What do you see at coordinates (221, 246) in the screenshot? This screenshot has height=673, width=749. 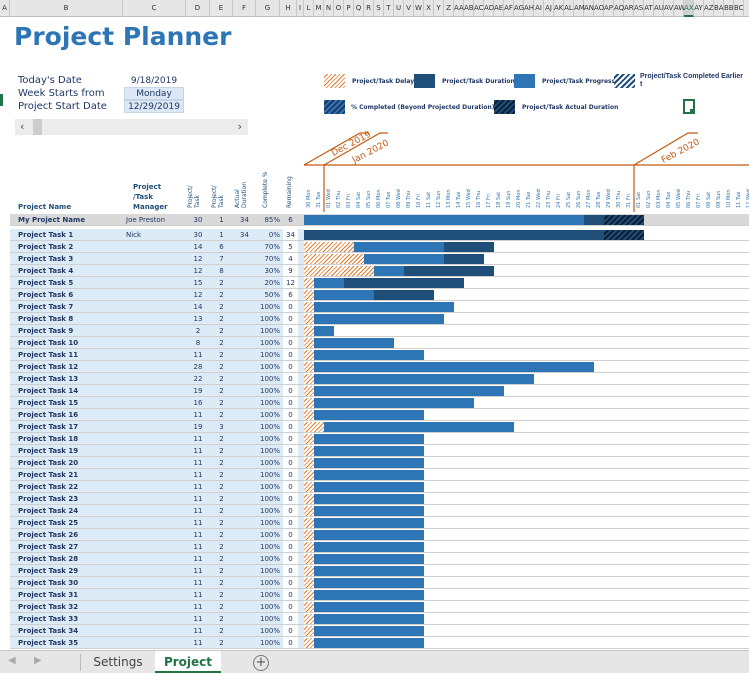 I see `cell-start: 6` at bounding box center [221, 246].